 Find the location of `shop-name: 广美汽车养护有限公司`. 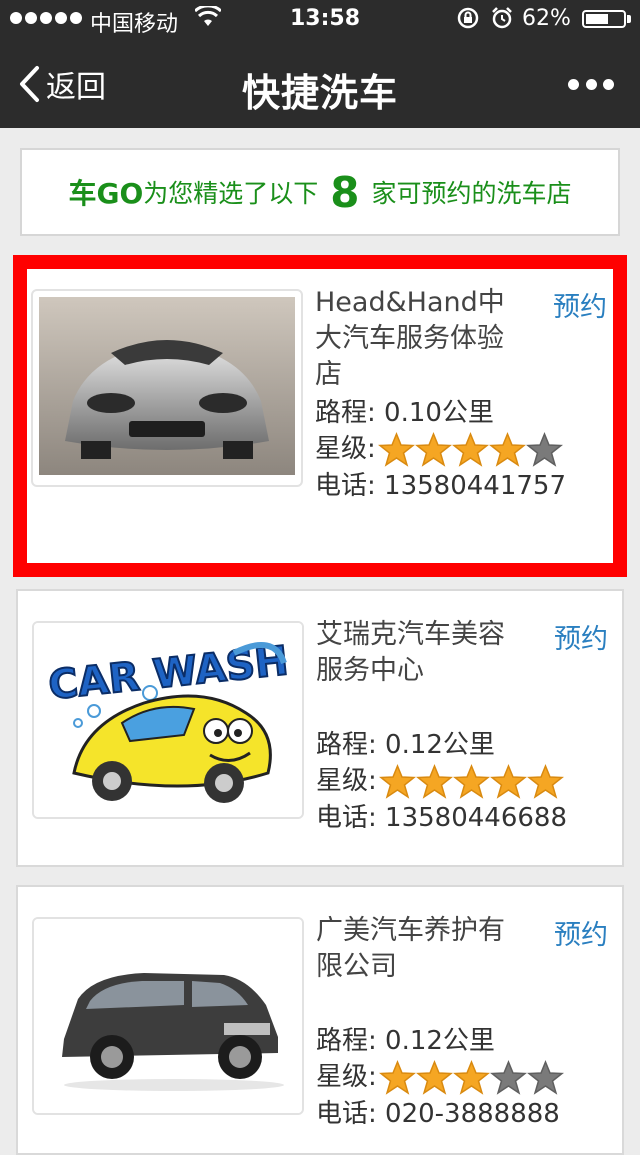

shop-name: 广美汽车养护有限公司 is located at coordinates (410, 948).